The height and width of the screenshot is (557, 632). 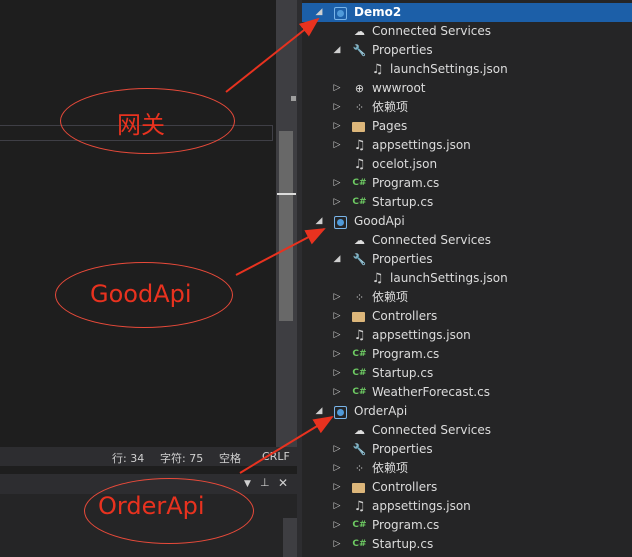 I want to click on tree-item-label: WeatherForecast.cs, so click(x=431, y=392).